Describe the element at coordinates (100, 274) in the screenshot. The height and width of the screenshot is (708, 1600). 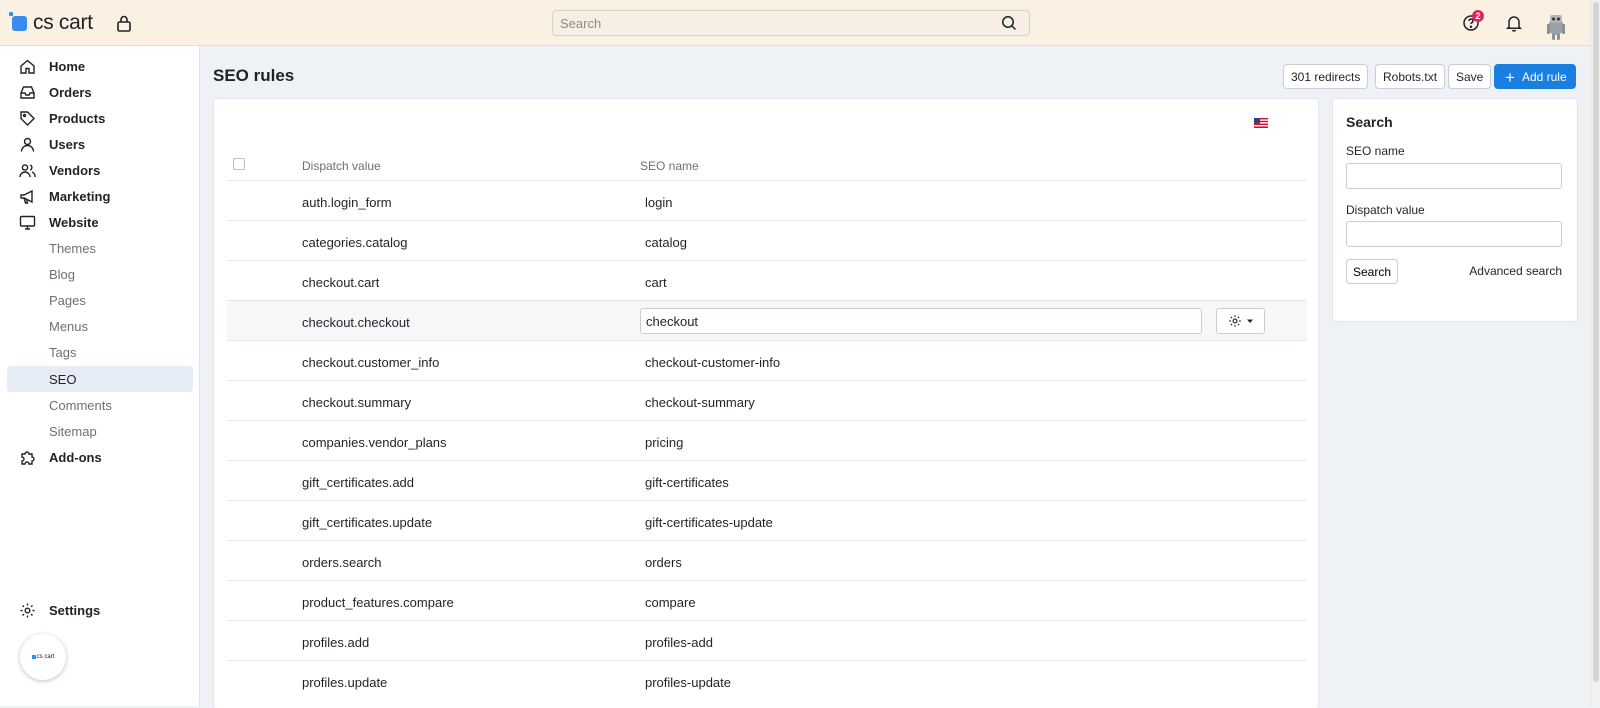
I see `sidebar-item-blog: Blog` at that location.